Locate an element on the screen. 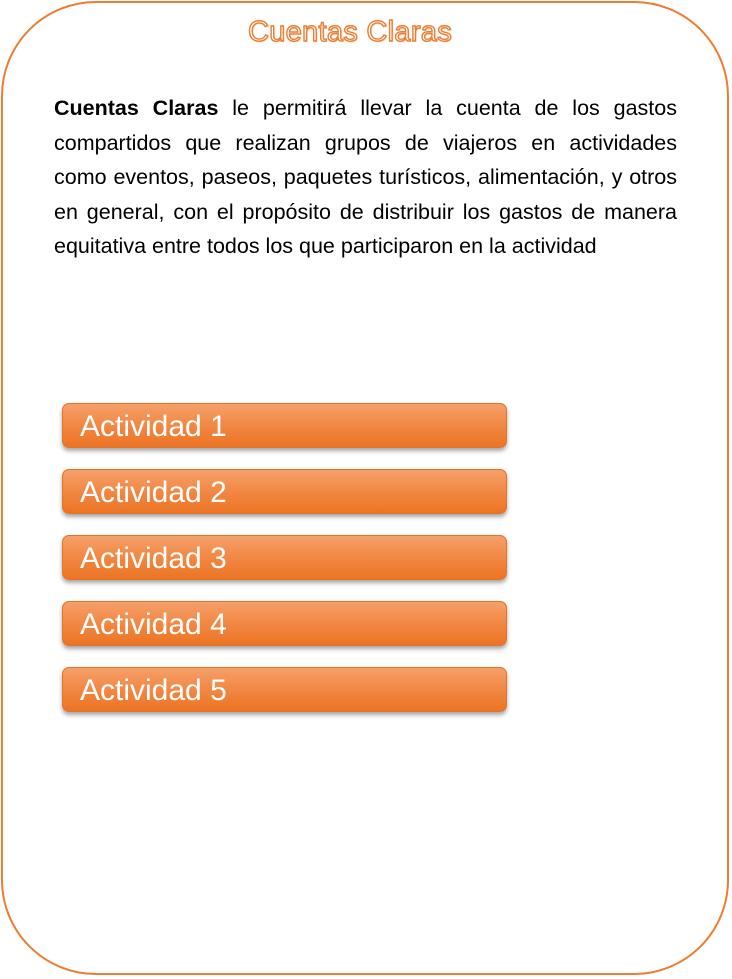  activity-2-button: Actividad 2 is located at coordinates (284, 491).